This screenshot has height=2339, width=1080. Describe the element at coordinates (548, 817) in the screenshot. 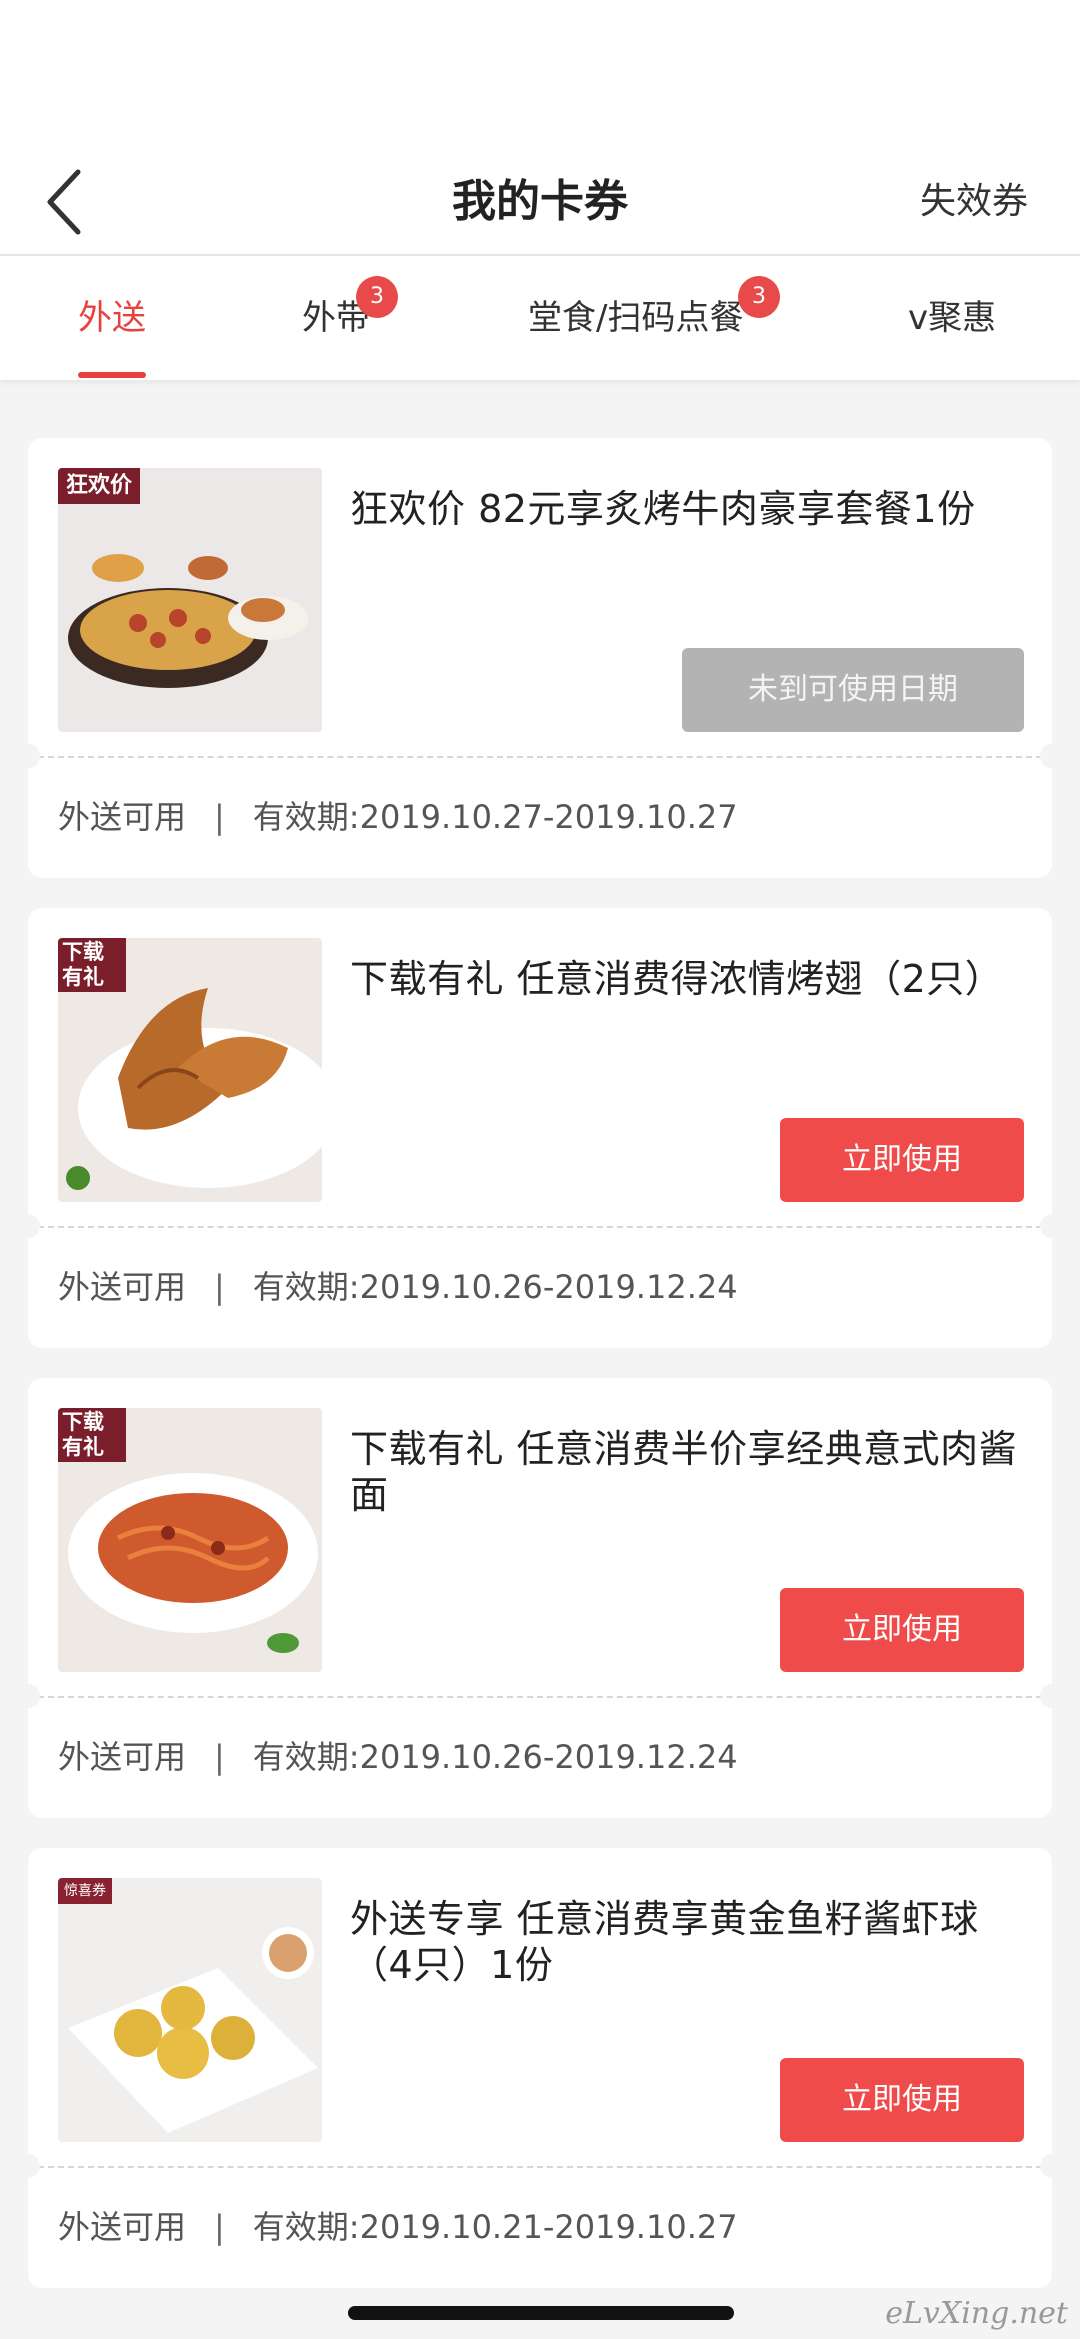

I see `validity-dates: 2019.10.27-2019.10.27` at that location.